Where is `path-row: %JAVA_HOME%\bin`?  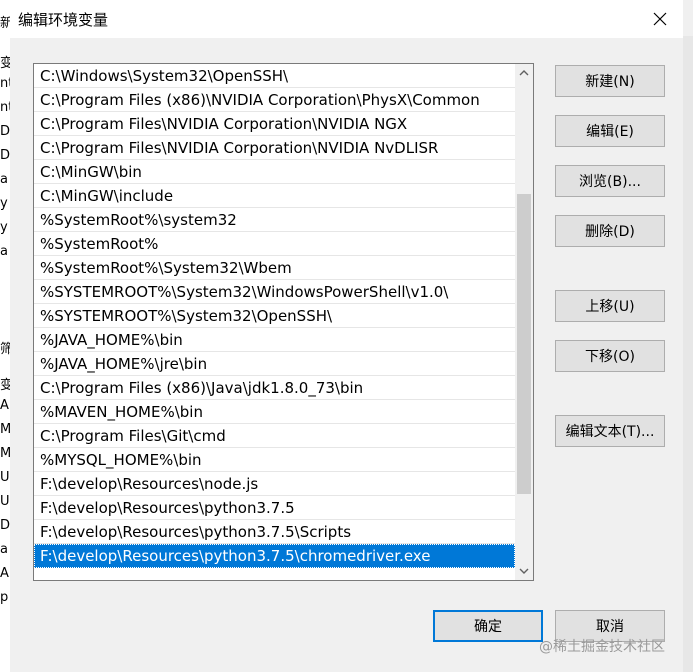 path-row: %JAVA_HOME%\bin is located at coordinates (274, 340).